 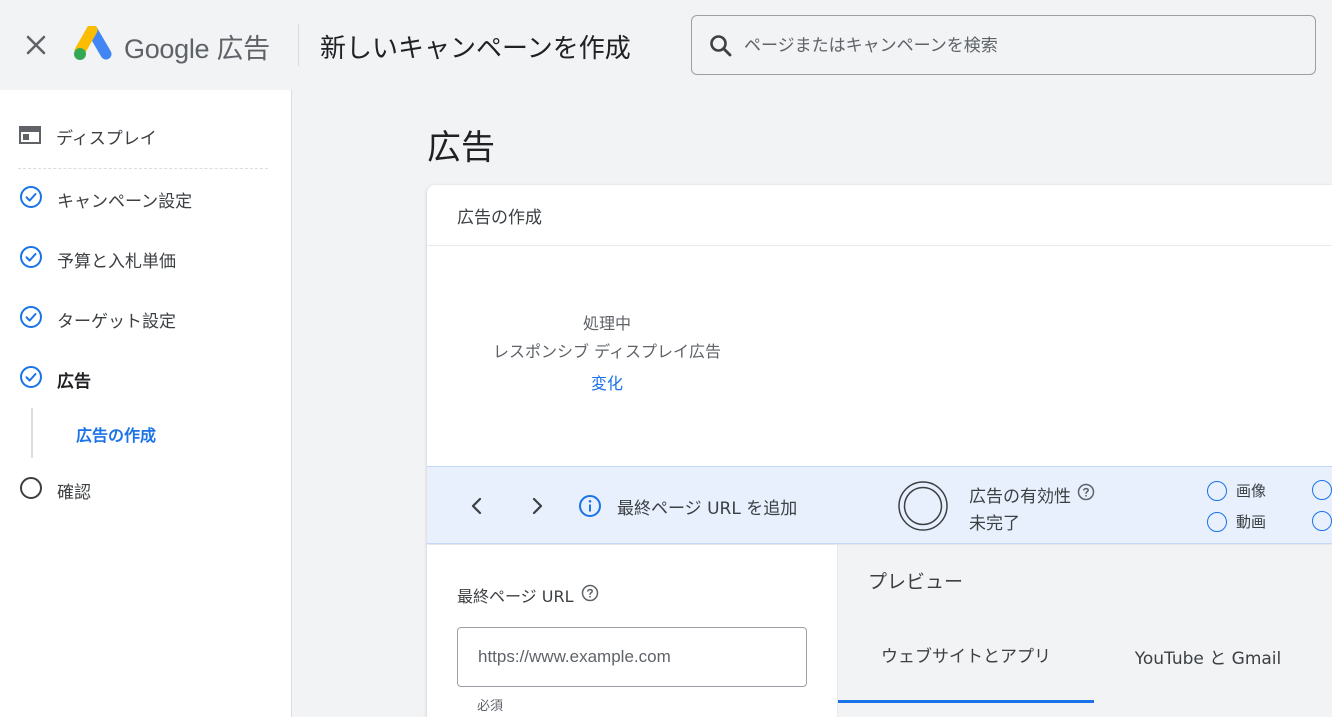 What do you see at coordinates (116, 434) in the screenshot?
I see `sidebar-subitem-create-ad: 広告の作成` at bounding box center [116, 434].